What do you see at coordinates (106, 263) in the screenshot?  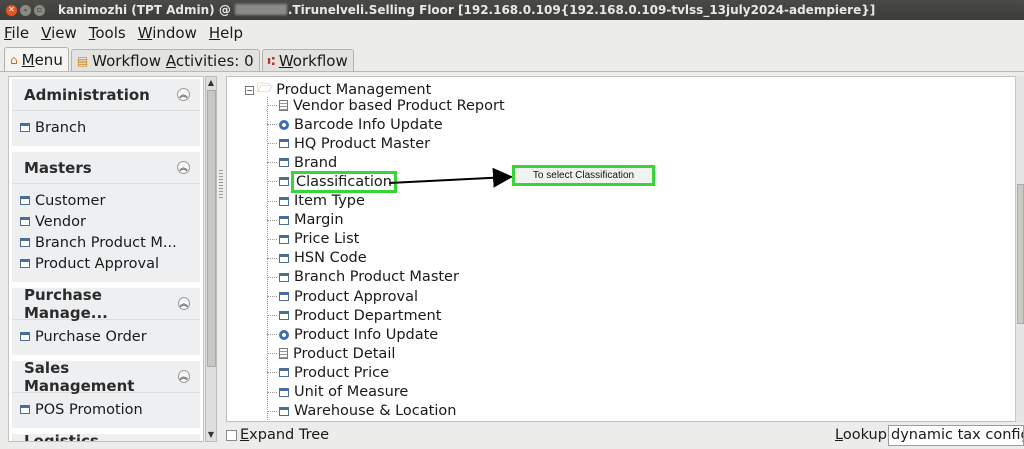 I see `sidebar-item-product-approval: Product Approval` at bounding box center [106, 263].